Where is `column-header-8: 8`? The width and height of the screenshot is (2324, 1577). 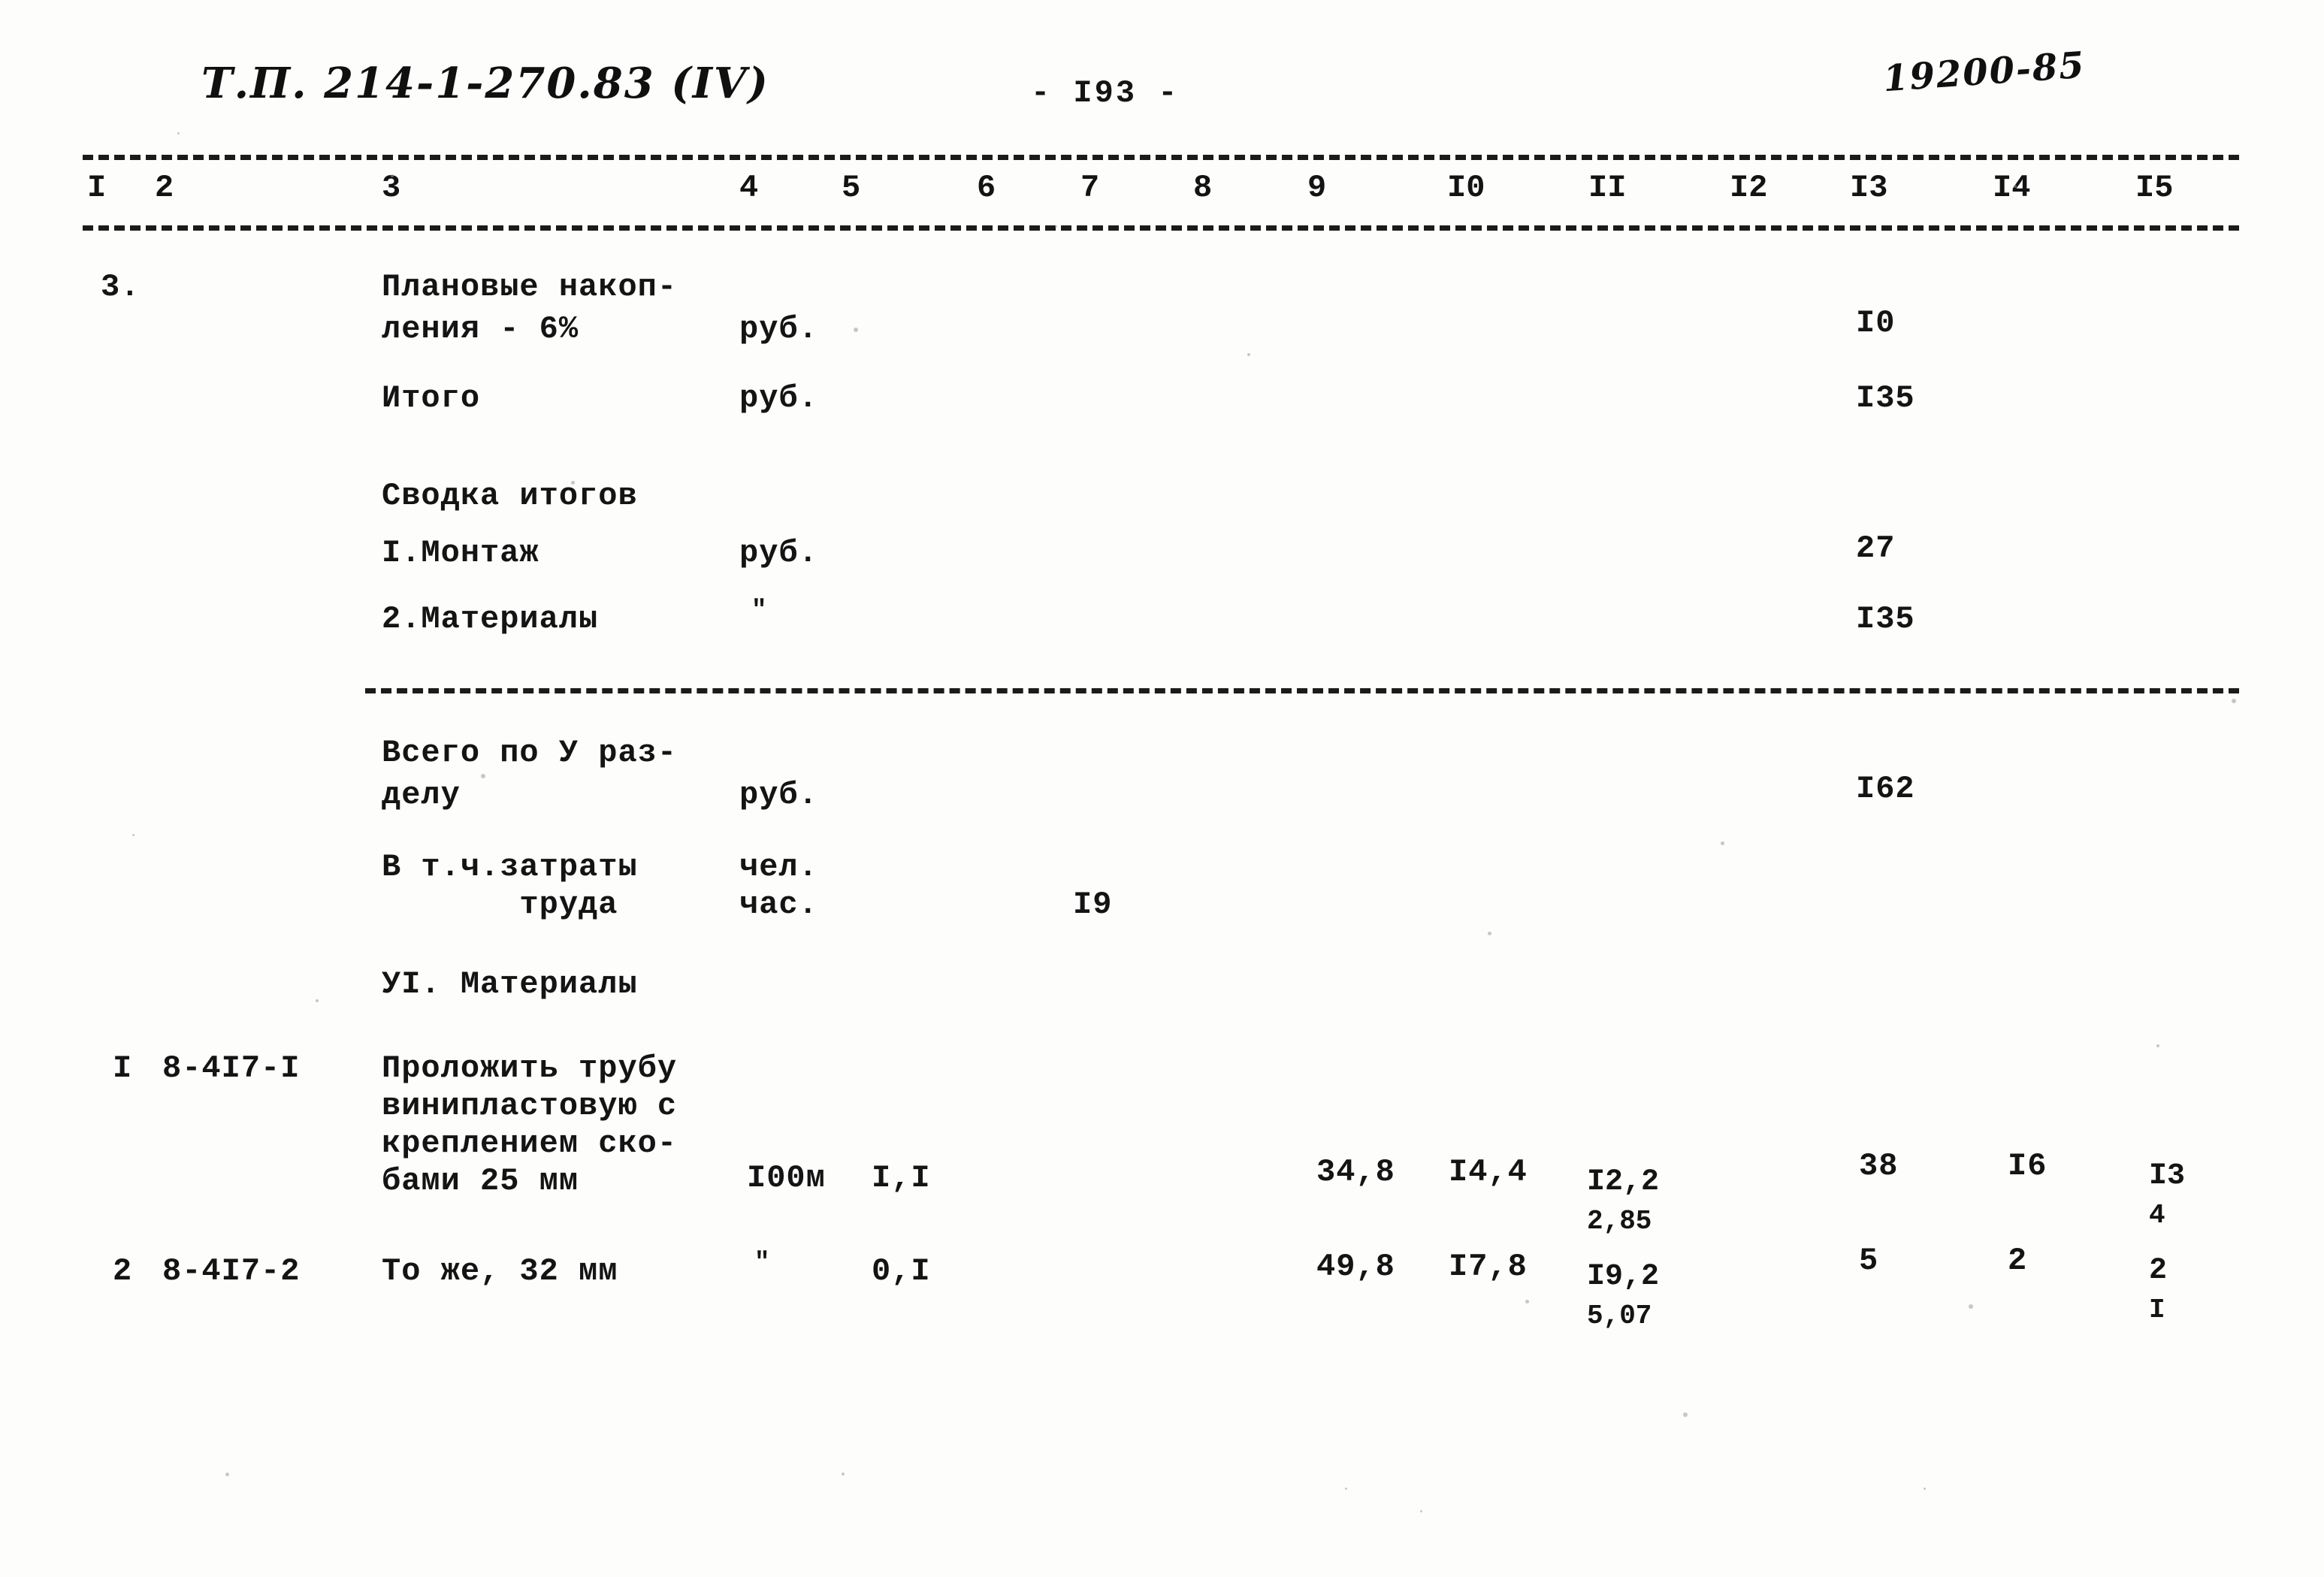 column-header-8: 8 is located at coordinates (1203, 188).